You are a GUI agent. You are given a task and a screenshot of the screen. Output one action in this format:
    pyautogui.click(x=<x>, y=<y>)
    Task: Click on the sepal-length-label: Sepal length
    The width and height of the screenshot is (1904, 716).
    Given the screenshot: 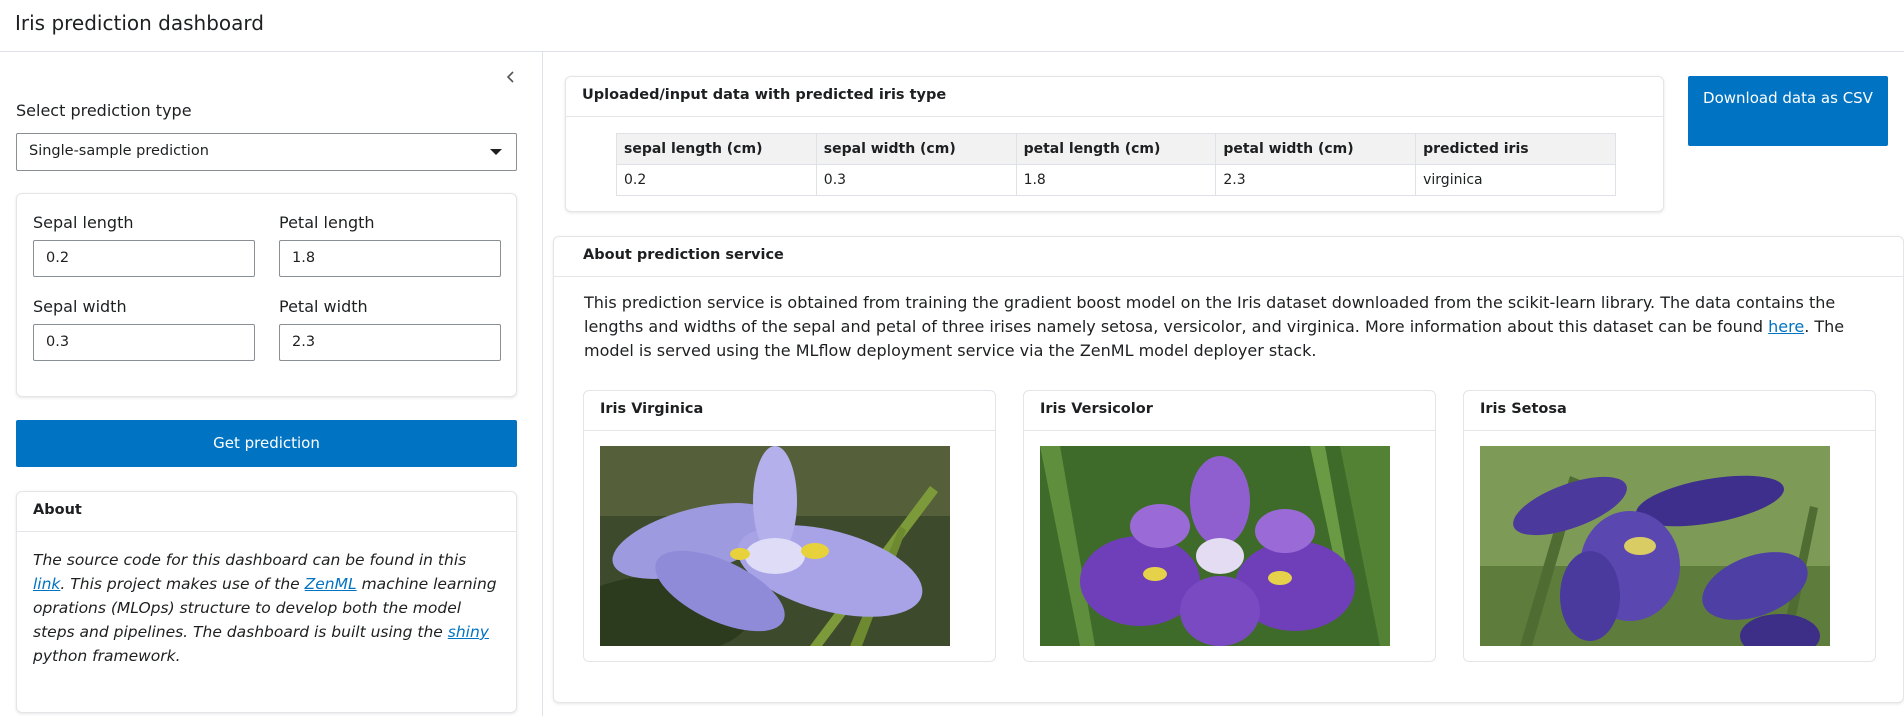 What is the action you would take?
    pyautogui.click(x=83, y=222)
    